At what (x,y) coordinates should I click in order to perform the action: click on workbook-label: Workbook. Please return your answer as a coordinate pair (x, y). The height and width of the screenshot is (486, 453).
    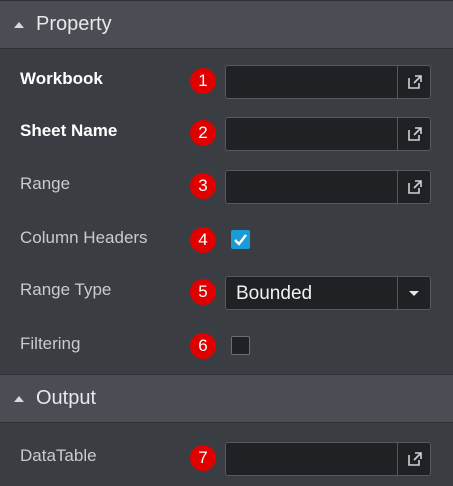
    Looking at the image, I should click on (61, 78).